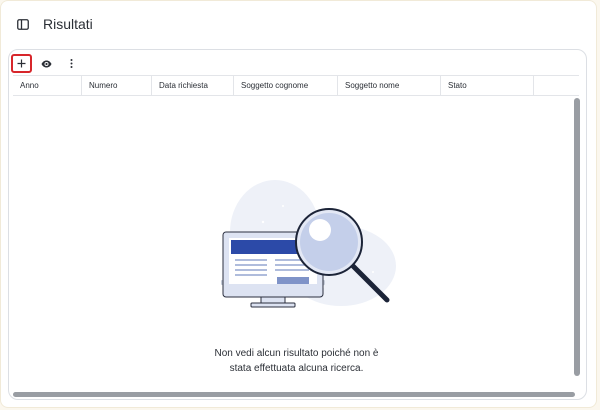 The image size is (600, 410). I want to click on vertical-scrollbar, so click(577, 237).